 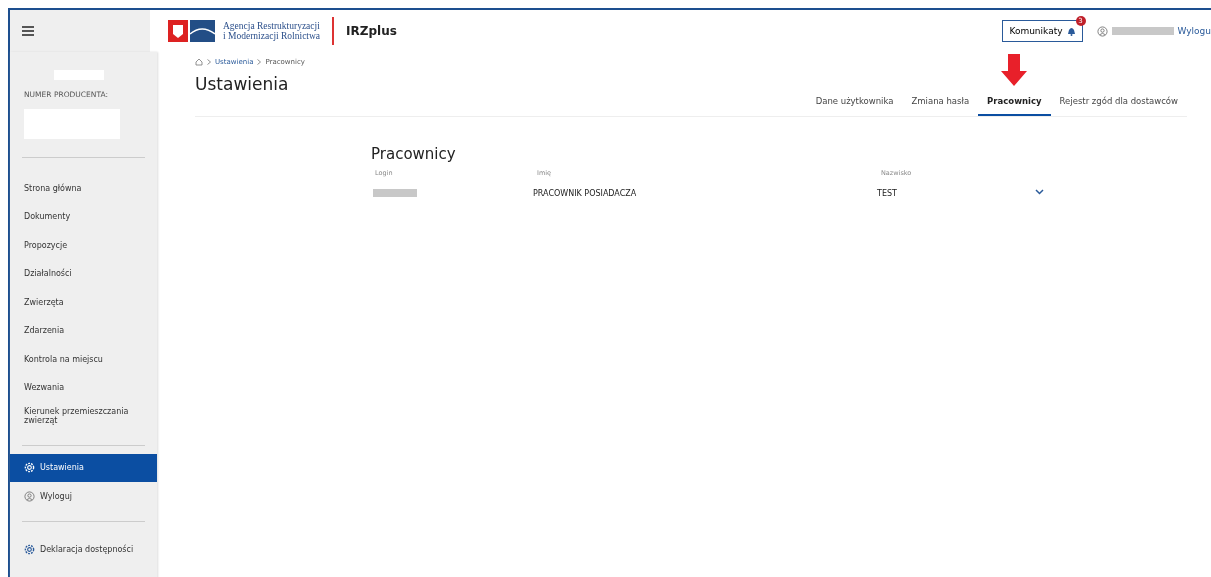 What do you see at coordinates (1071, 31) in the screenshot?
I see `bell-icon` at bounding box center [1071, 31].